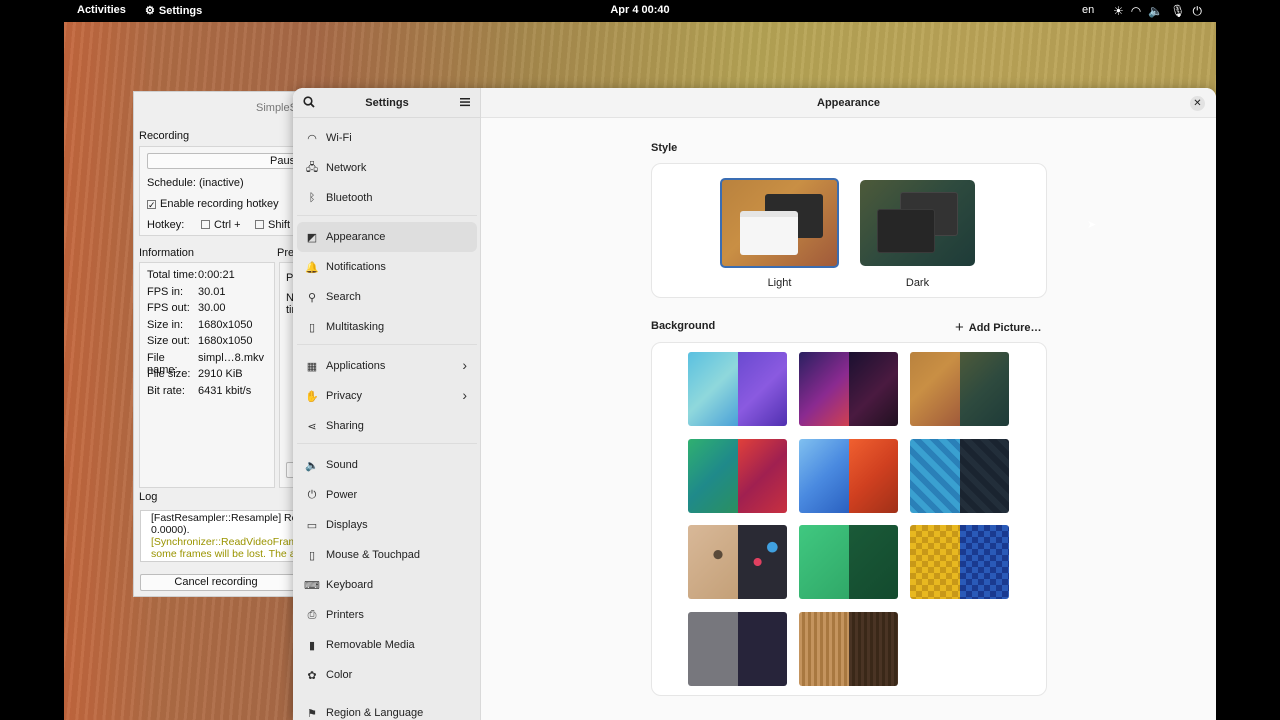  What do you see at coordinates (170, 530) in the screenshot?
I see `log-line: 0.0000).` at bounding box center [170, 530].